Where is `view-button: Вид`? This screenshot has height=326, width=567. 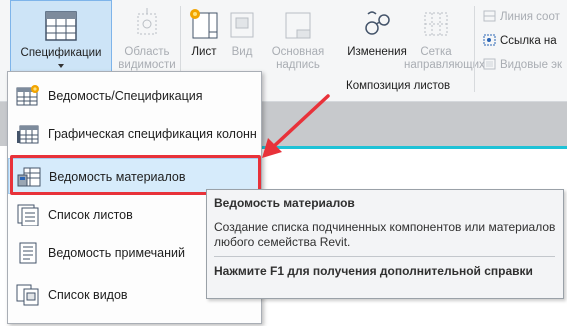
view-button: Вид is located at coordinates (242, 38).